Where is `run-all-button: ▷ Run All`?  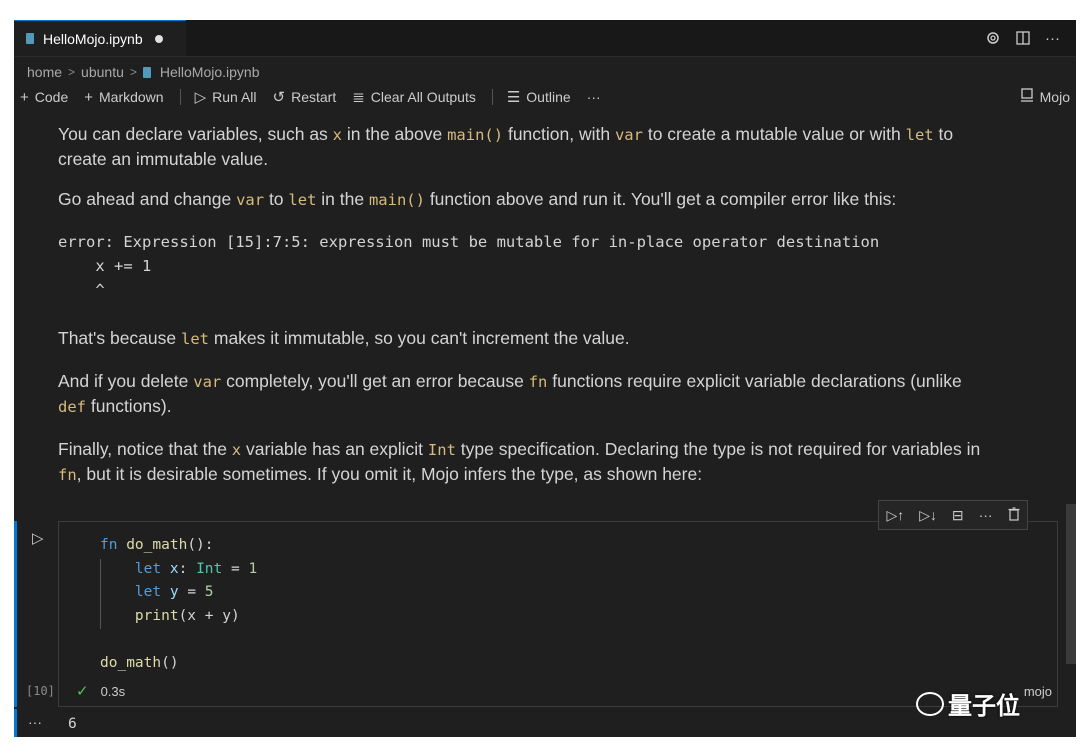
run-all-button: ▷ Run All is located at coordinates (226, 97).